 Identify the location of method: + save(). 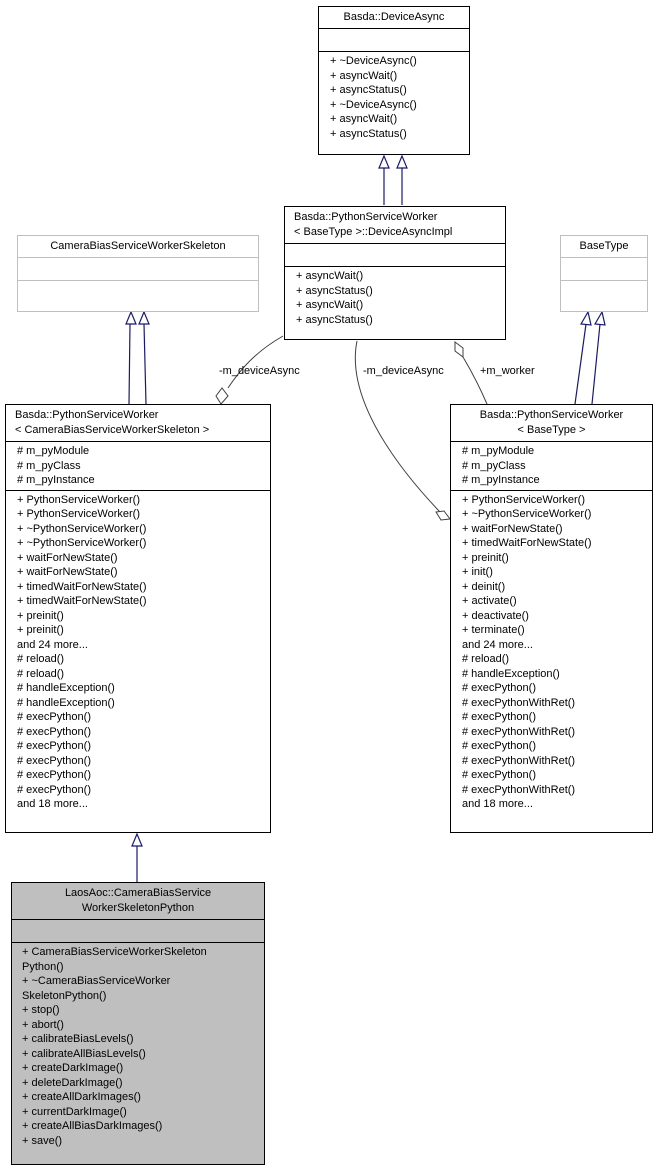
(42, 1140).